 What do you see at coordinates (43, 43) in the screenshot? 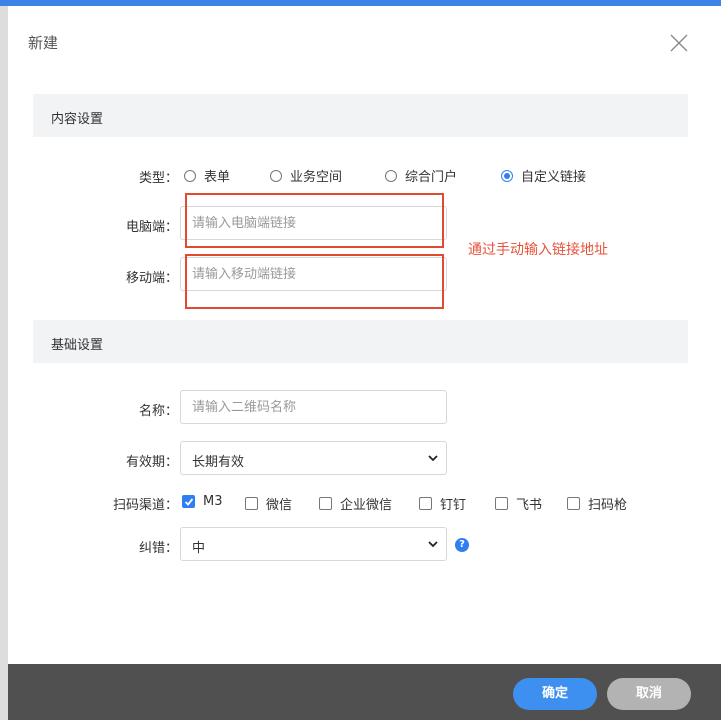
I see `dialog-title: 新建` at bounding box center [43, 43].